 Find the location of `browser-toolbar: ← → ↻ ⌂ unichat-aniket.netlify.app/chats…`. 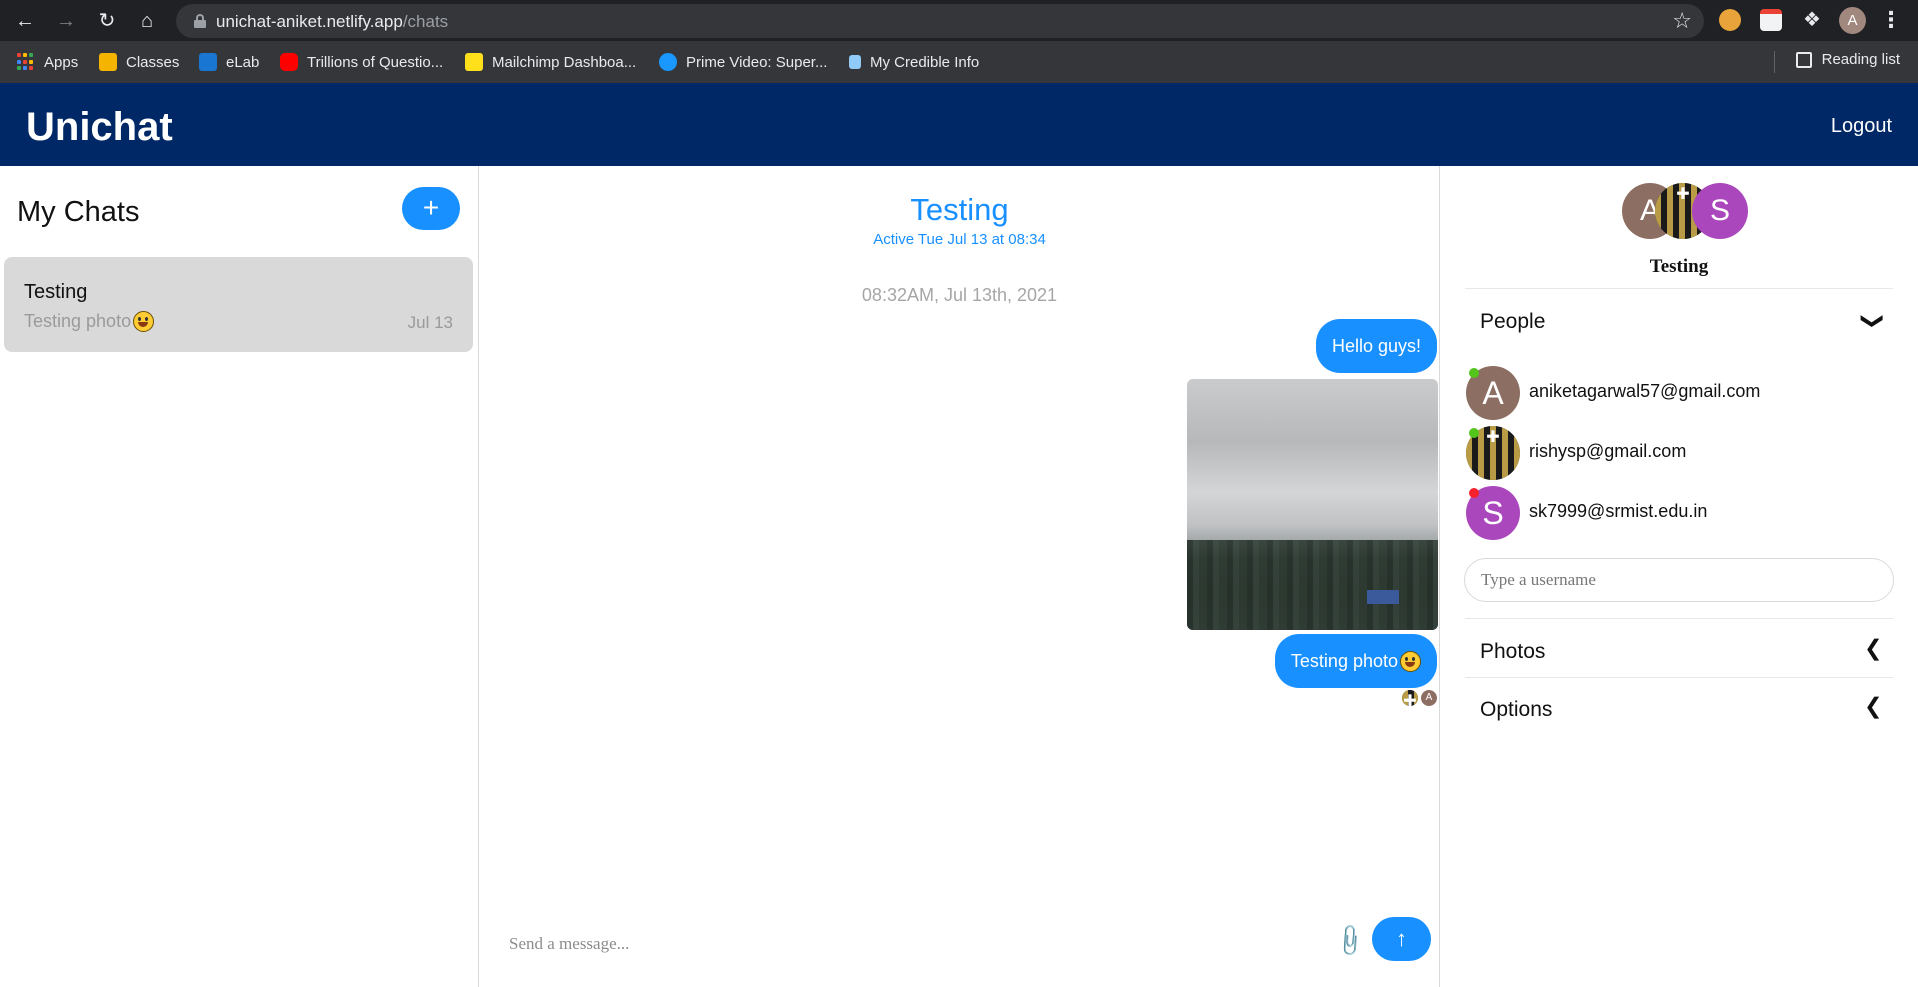

browser-toolbar: ← → ↻ ⌂ unichat-aniket.netlify.app/chats… is located at coordinates (959, 20).